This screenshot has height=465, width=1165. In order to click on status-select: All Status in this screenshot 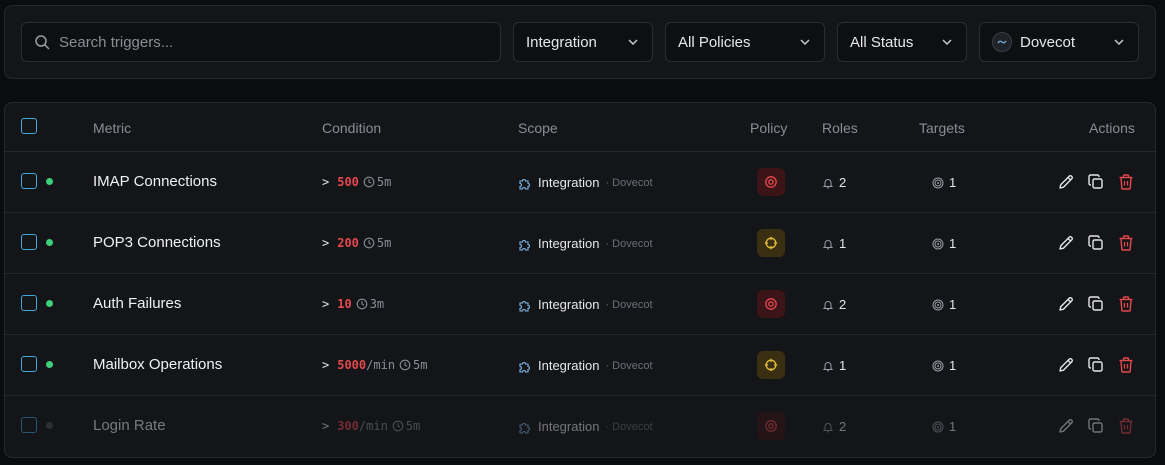, I will do `click(902, 42)`.